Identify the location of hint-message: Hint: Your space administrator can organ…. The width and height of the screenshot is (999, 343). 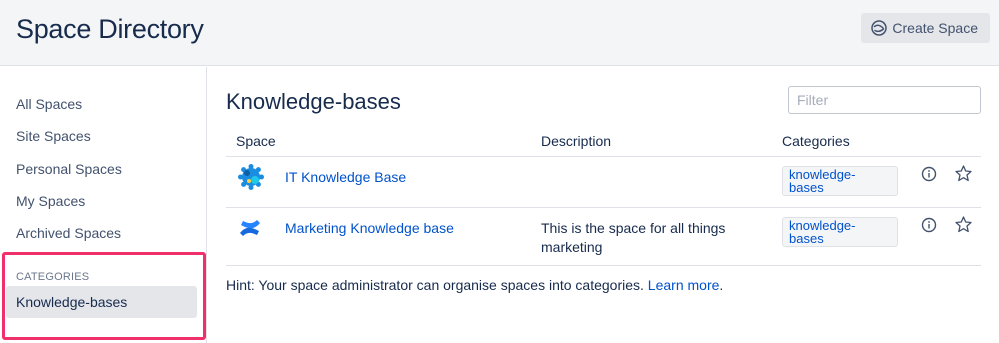
(435, 285).